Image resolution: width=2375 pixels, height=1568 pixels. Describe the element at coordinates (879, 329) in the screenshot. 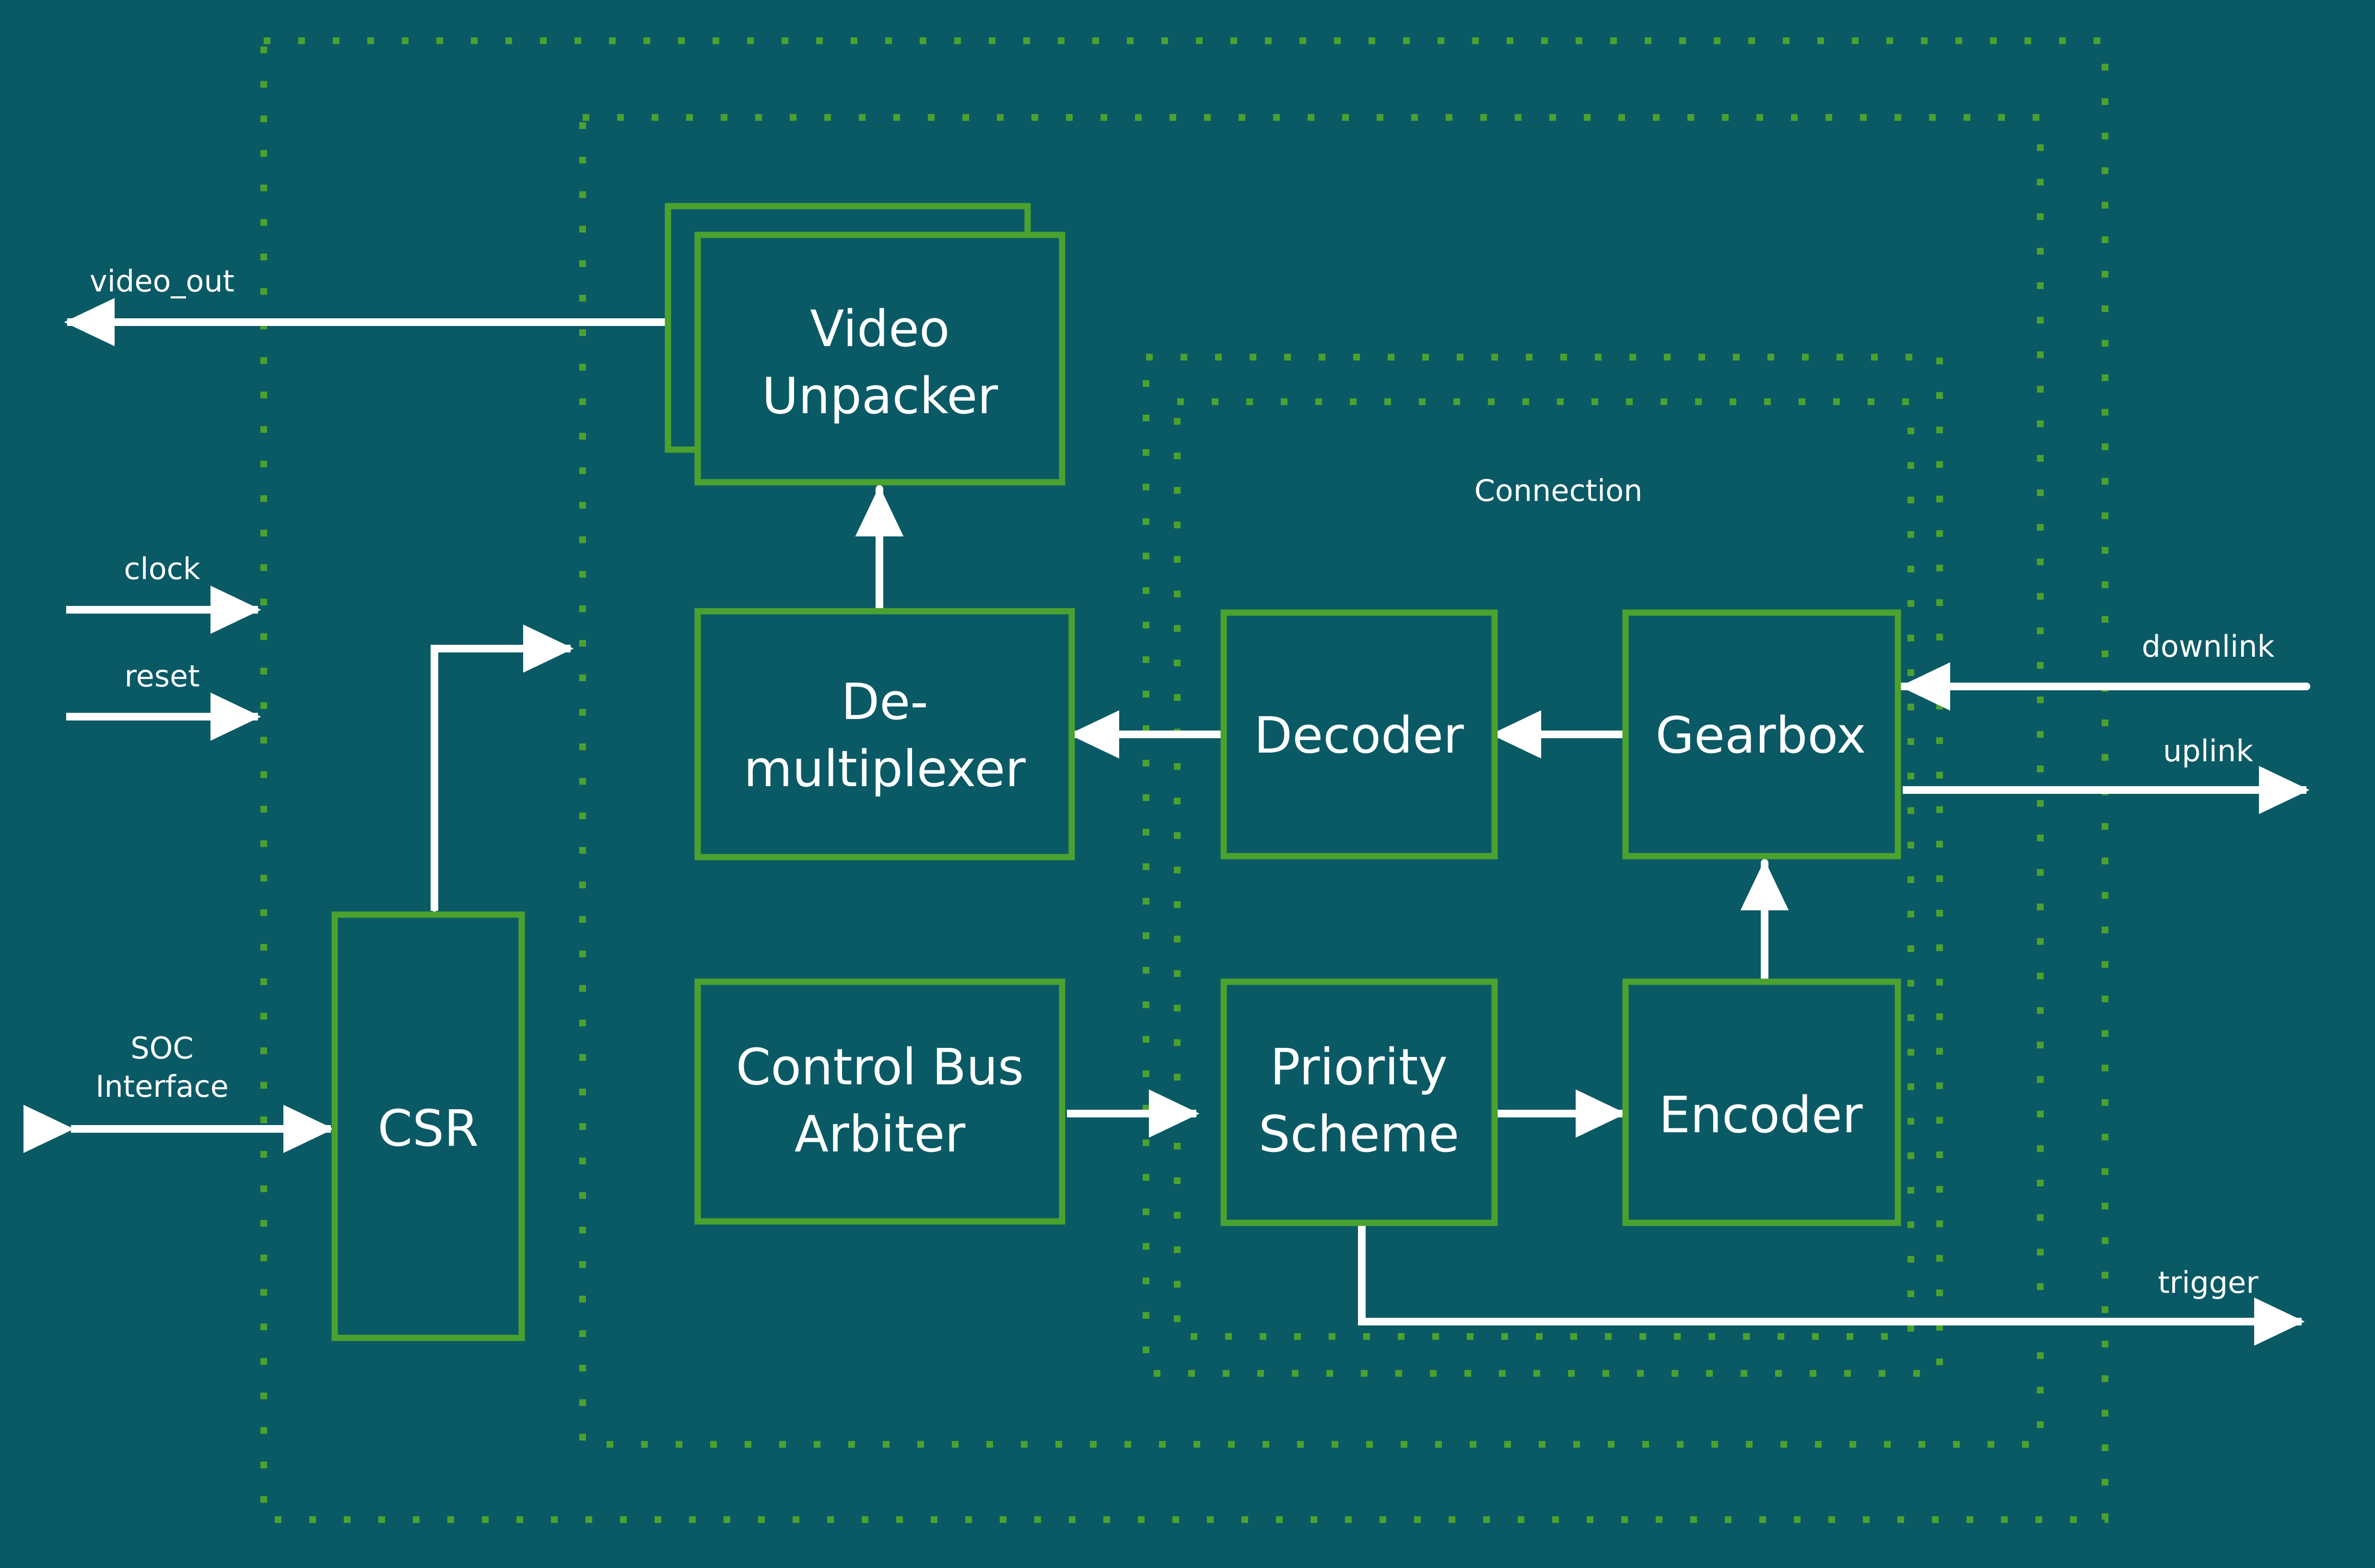

I see `block-label-video-unpacker-line1: Video` at that location.